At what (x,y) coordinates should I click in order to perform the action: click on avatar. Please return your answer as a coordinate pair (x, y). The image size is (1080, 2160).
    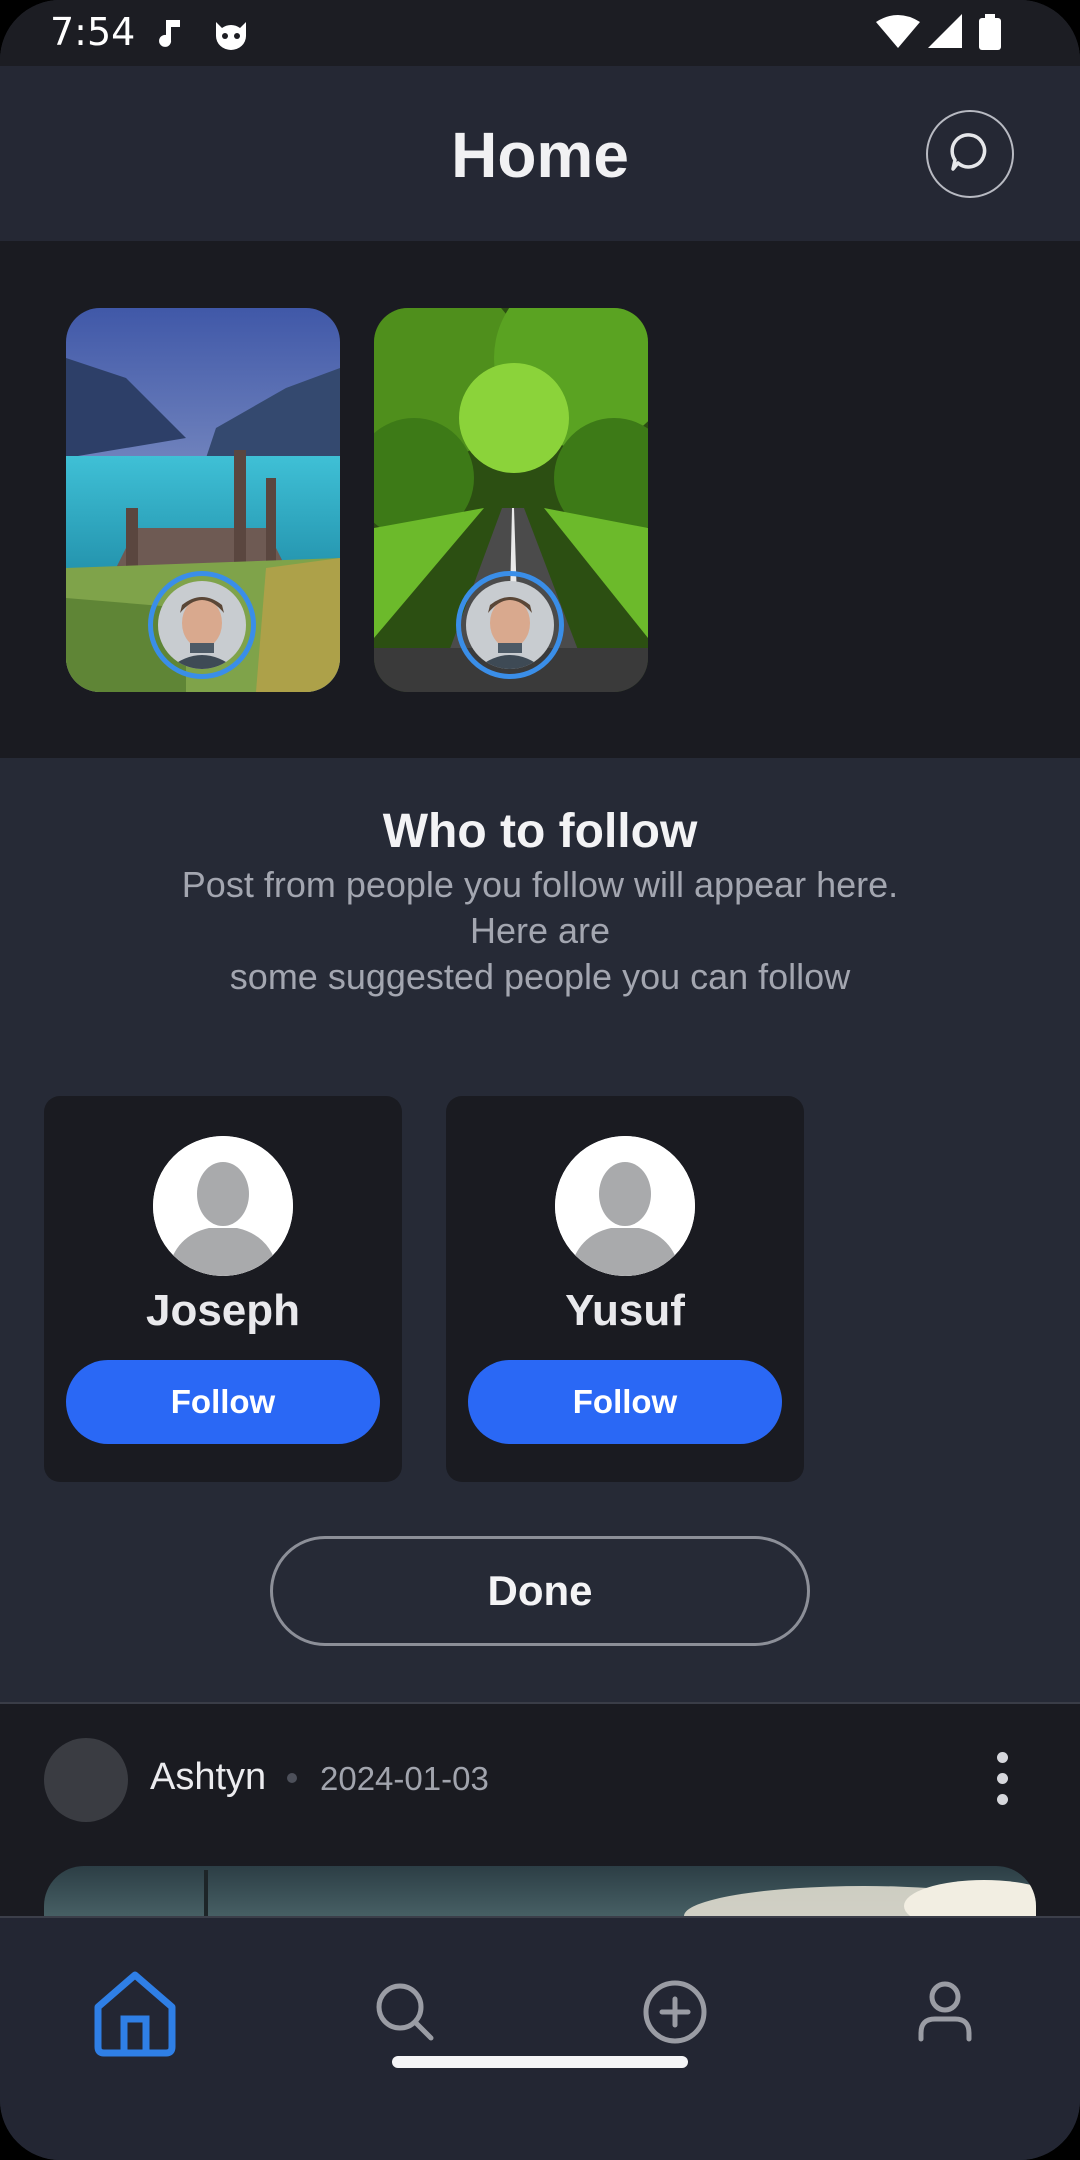
    Looking at the image, I should click on (86, 1780).